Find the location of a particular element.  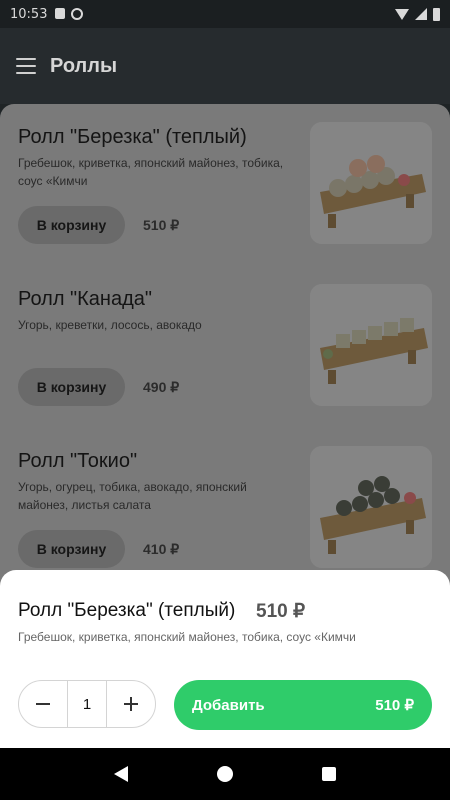

product-description: Угорь, креветки, лосось, авокадо is located at coordinates (110, 325).